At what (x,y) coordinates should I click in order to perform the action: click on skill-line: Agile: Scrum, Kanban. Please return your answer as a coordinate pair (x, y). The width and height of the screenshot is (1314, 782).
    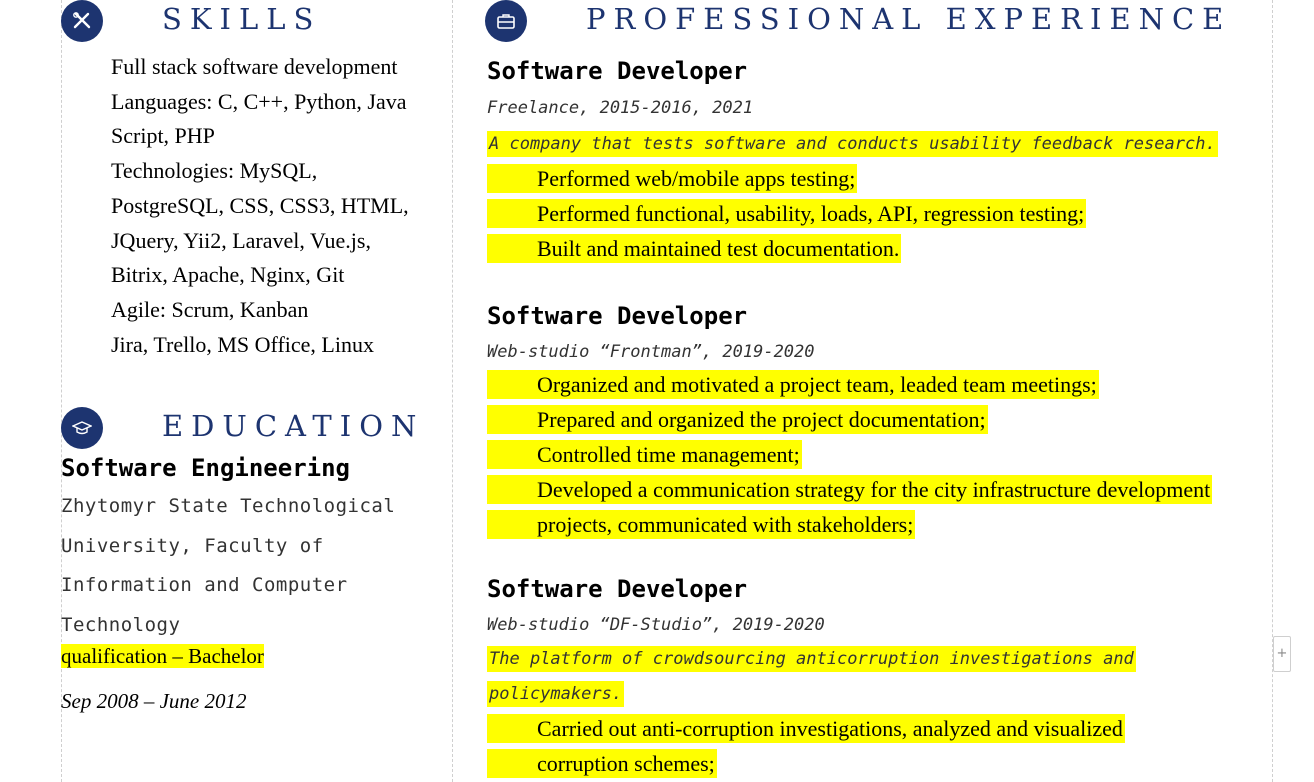
    Looking at the image, I should click on (210, 309).